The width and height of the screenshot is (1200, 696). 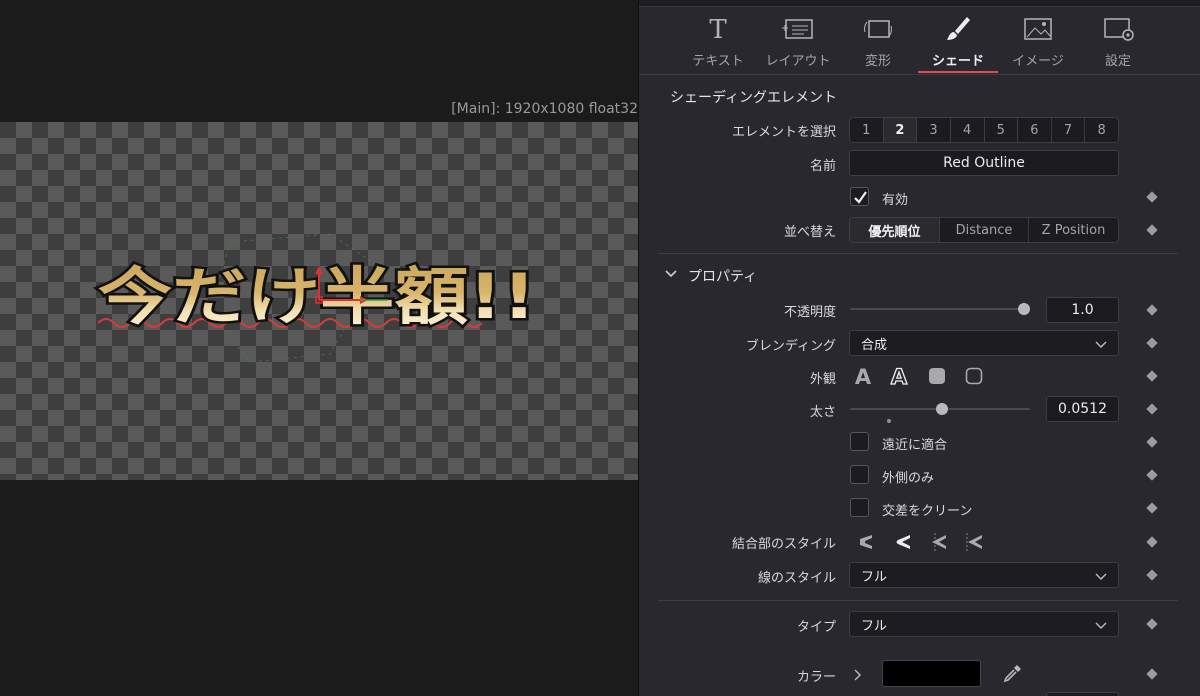 What do you see at coordinates (984, 575) in the screenshot?
I see `line-style-dropdown: フル` at bounding box center [984, 575].